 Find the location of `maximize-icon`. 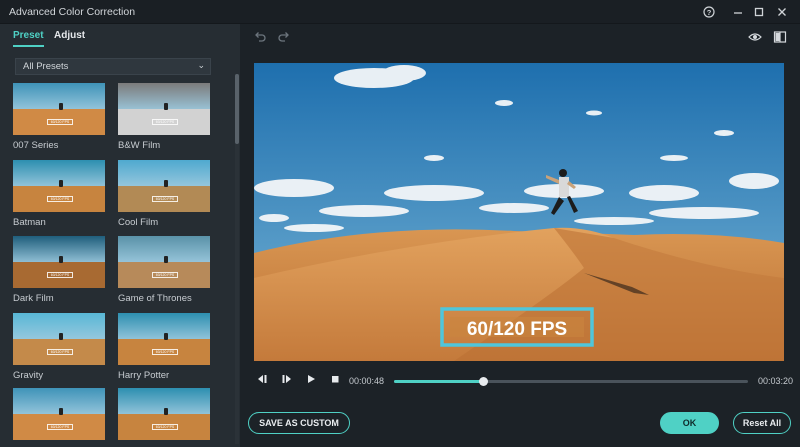

maximize-icon is located at coordinates (759, 12).